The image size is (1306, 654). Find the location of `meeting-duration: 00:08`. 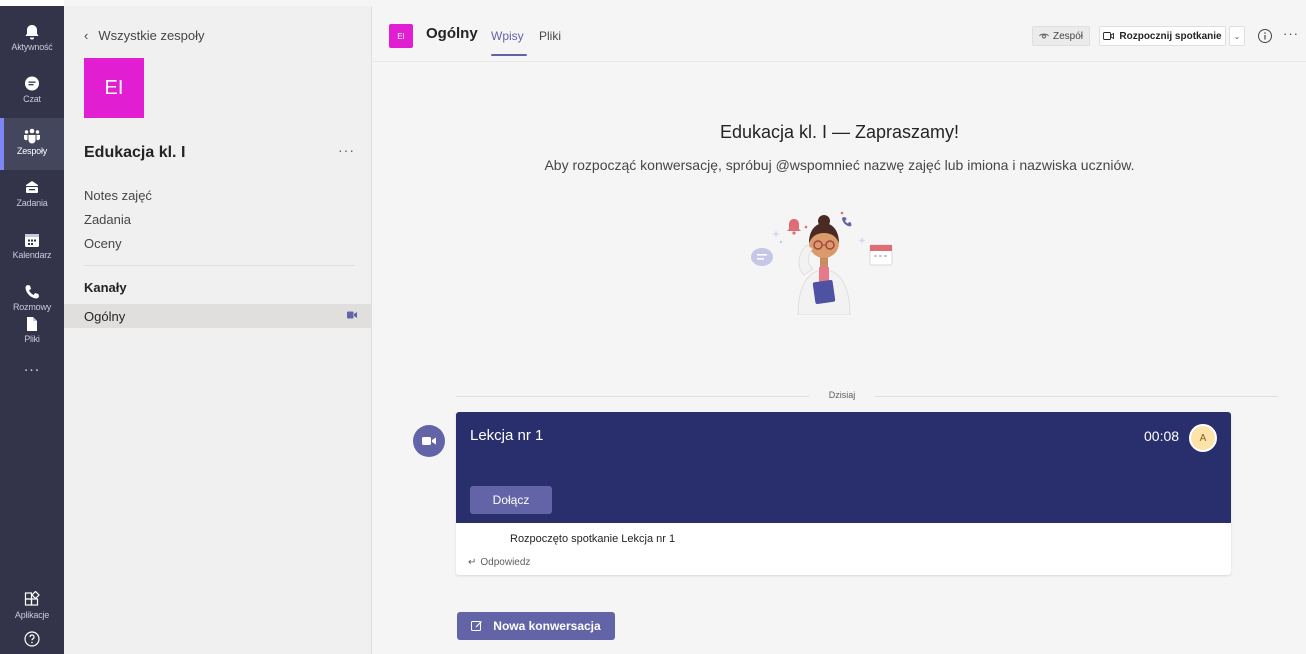

meeting-duration: 00:08 is located at coordinates (1162, 436).